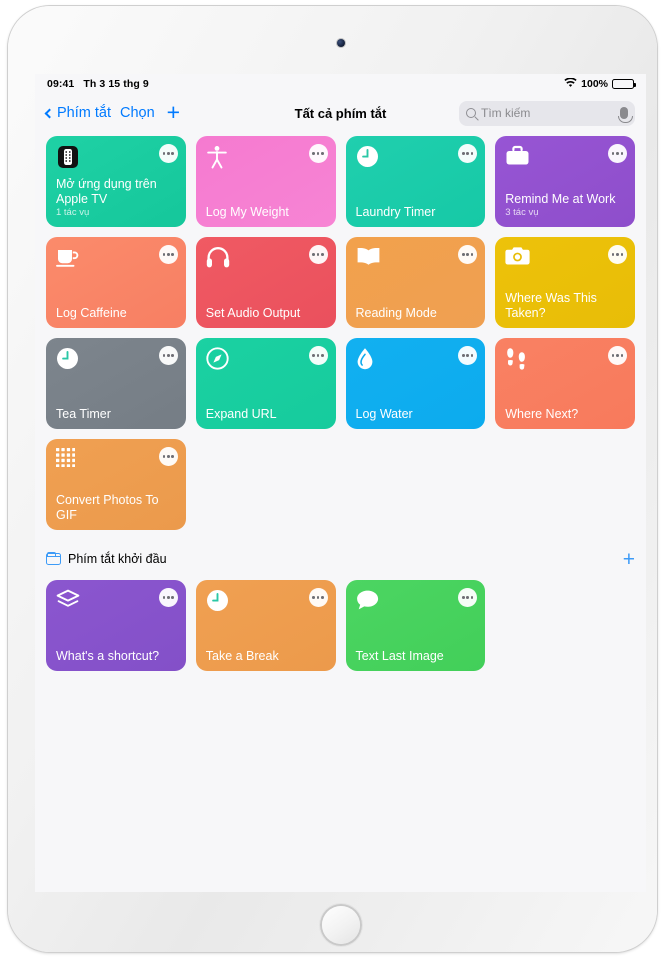  I want to click on shortcut-tile-text: Mở ứng dụng trên Apple TV 1 tác vụ, so click(116, 198).